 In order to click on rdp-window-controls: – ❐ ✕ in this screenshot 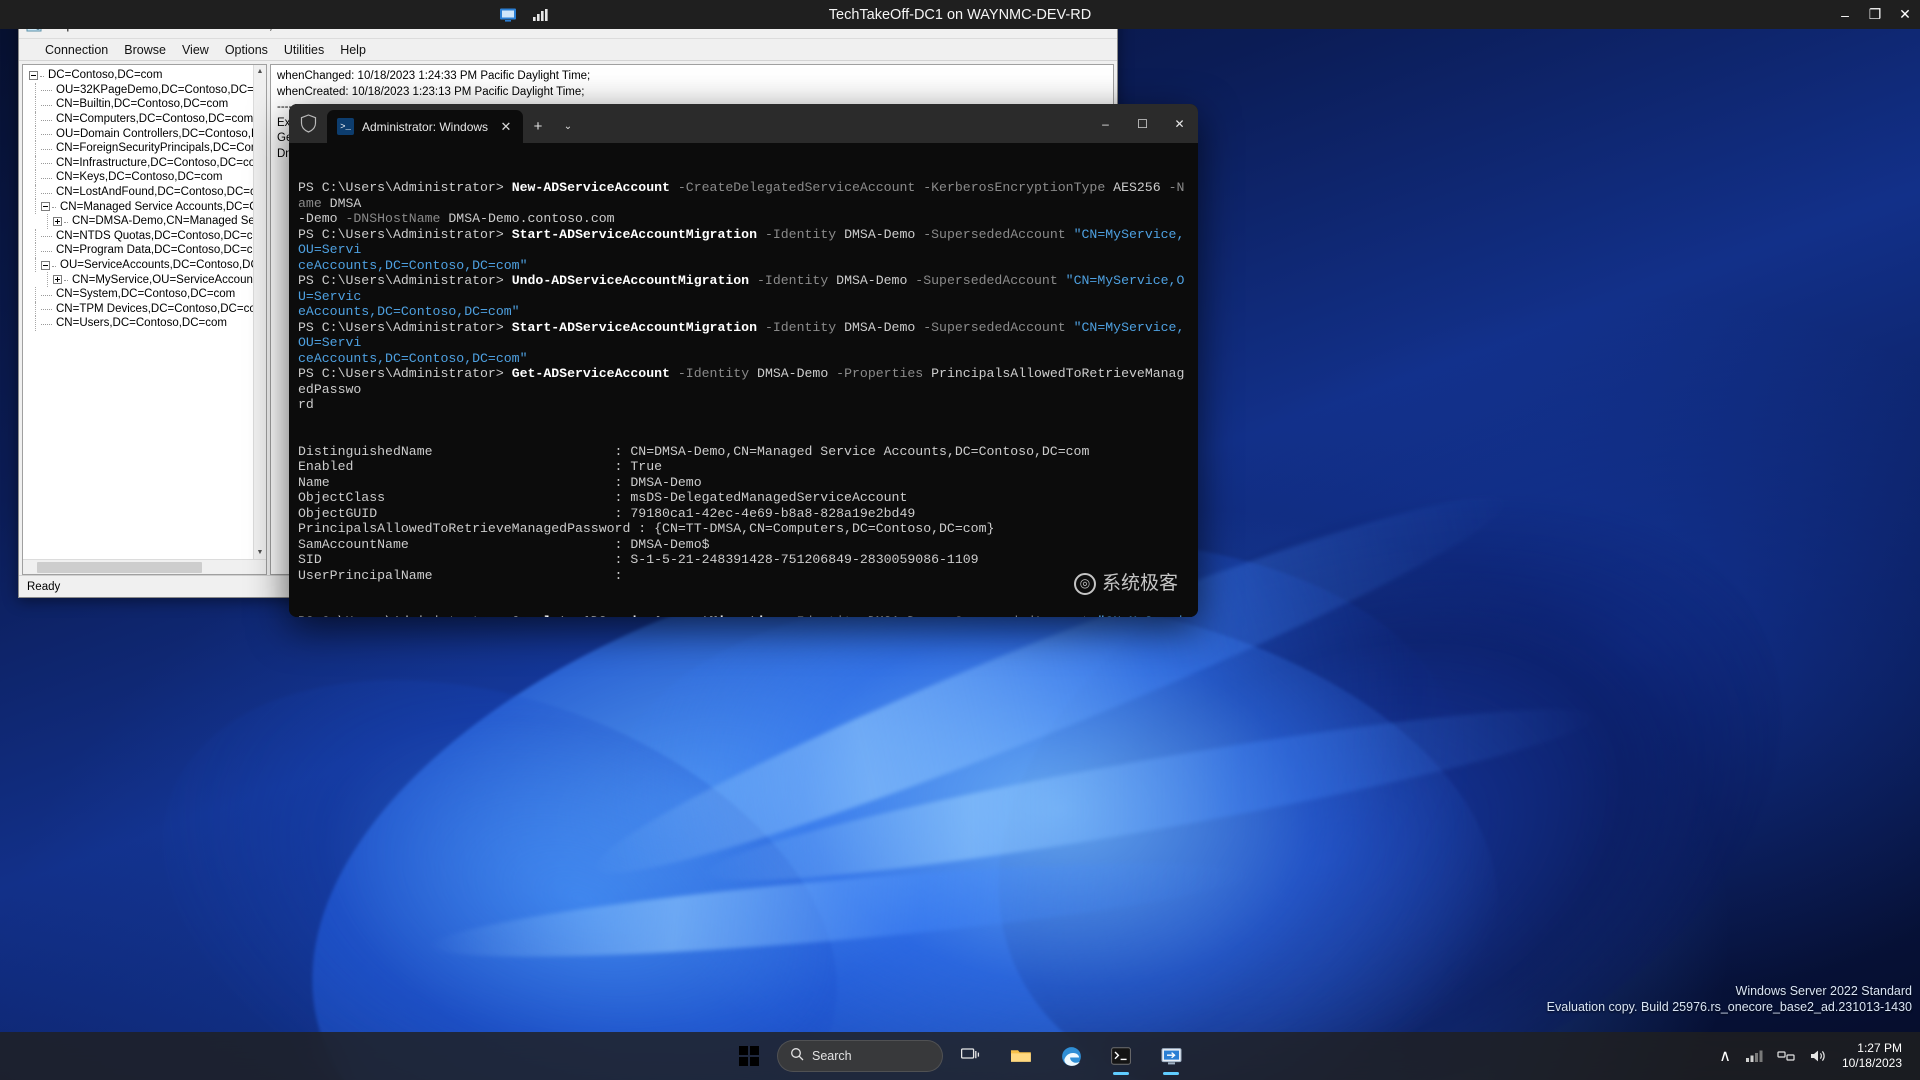, I will do `click(1875, 14)`.